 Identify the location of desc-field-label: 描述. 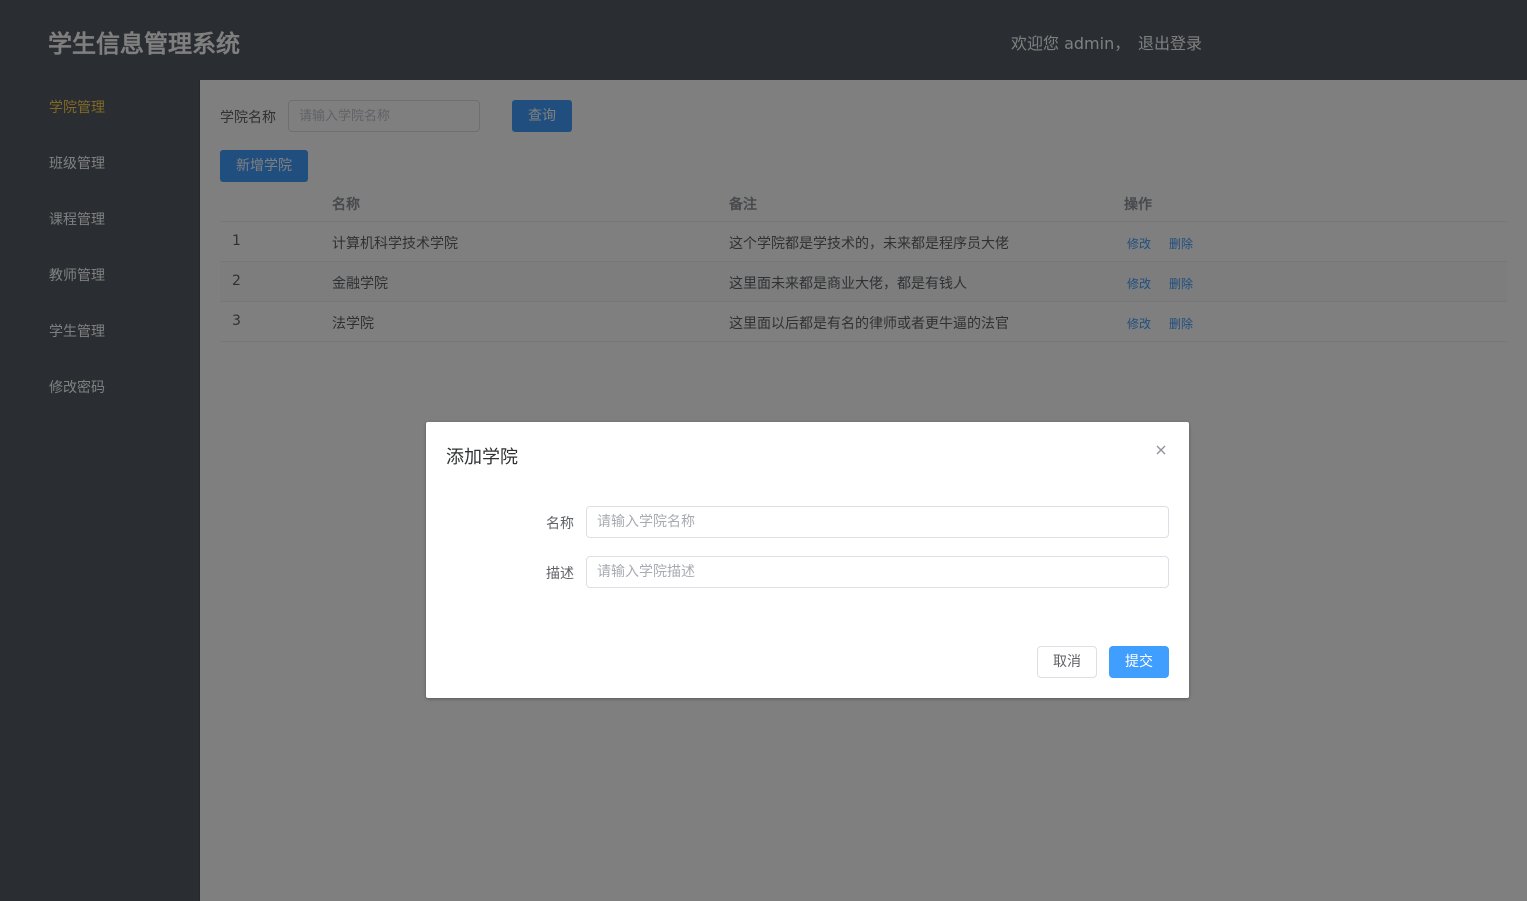
(560, 574).